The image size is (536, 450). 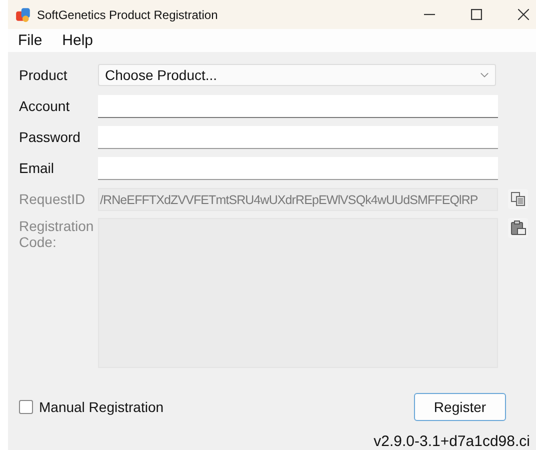 I want to click on field-label: Registration Code:, so click(x=57, y=234).